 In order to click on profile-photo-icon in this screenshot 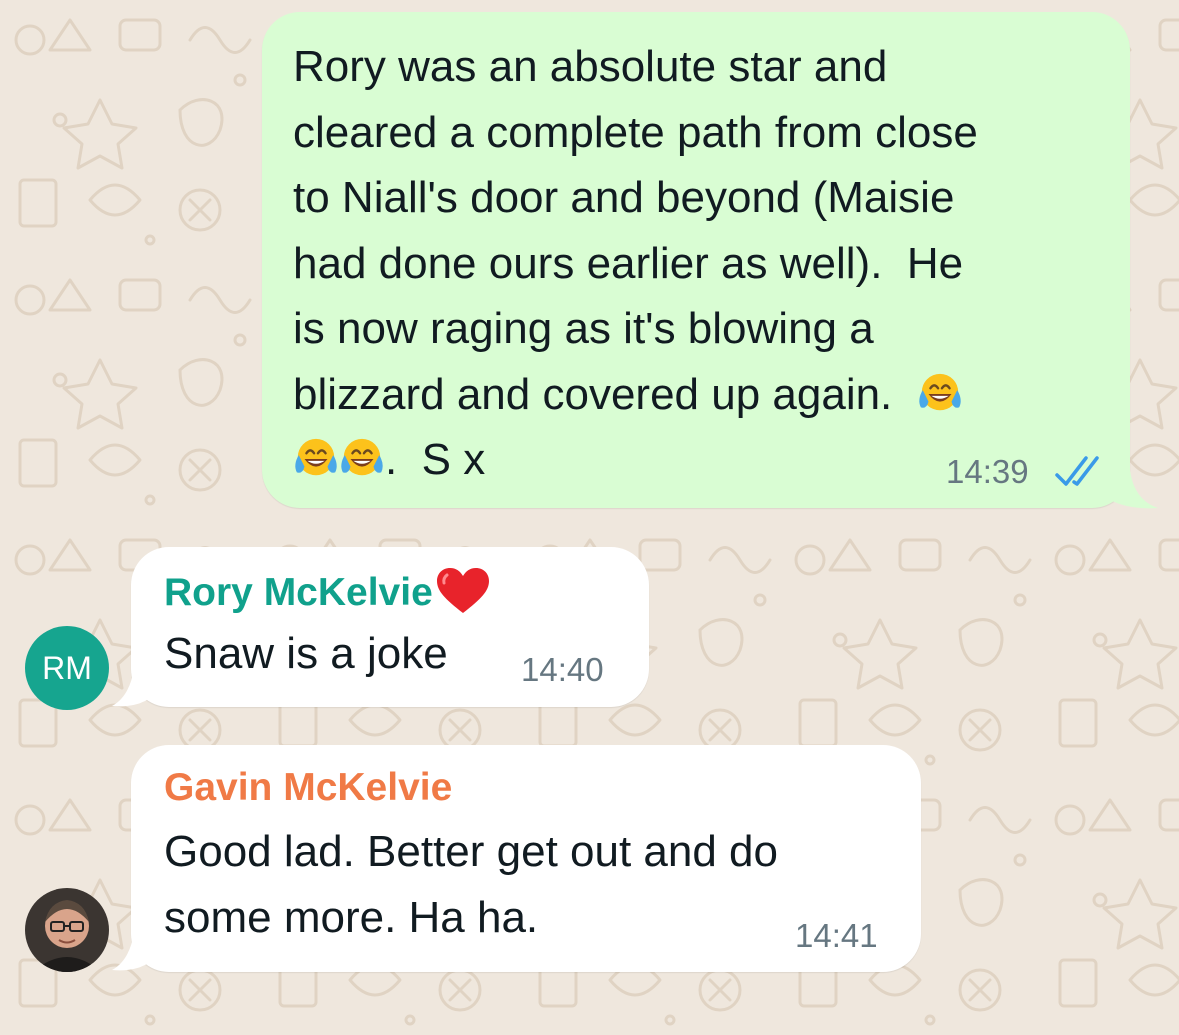, I will do `click(67, 930)`.